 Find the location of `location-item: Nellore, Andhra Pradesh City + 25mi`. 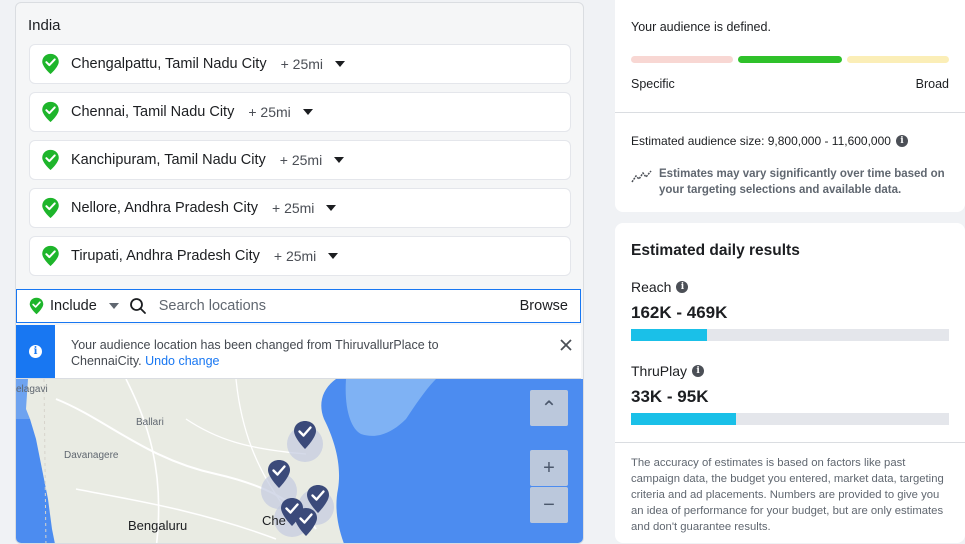

location-item: Nellore, Andhra Pradesh City + 25mi is located at coordinates (300, 208).